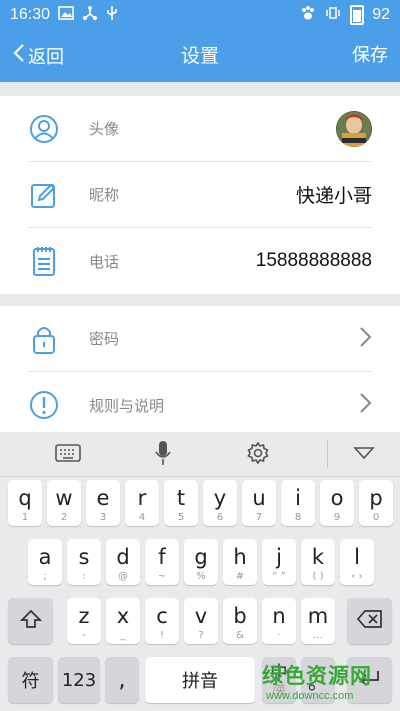 The image size is (400, 711). I want to click on shift-icon, so click(30, 621).